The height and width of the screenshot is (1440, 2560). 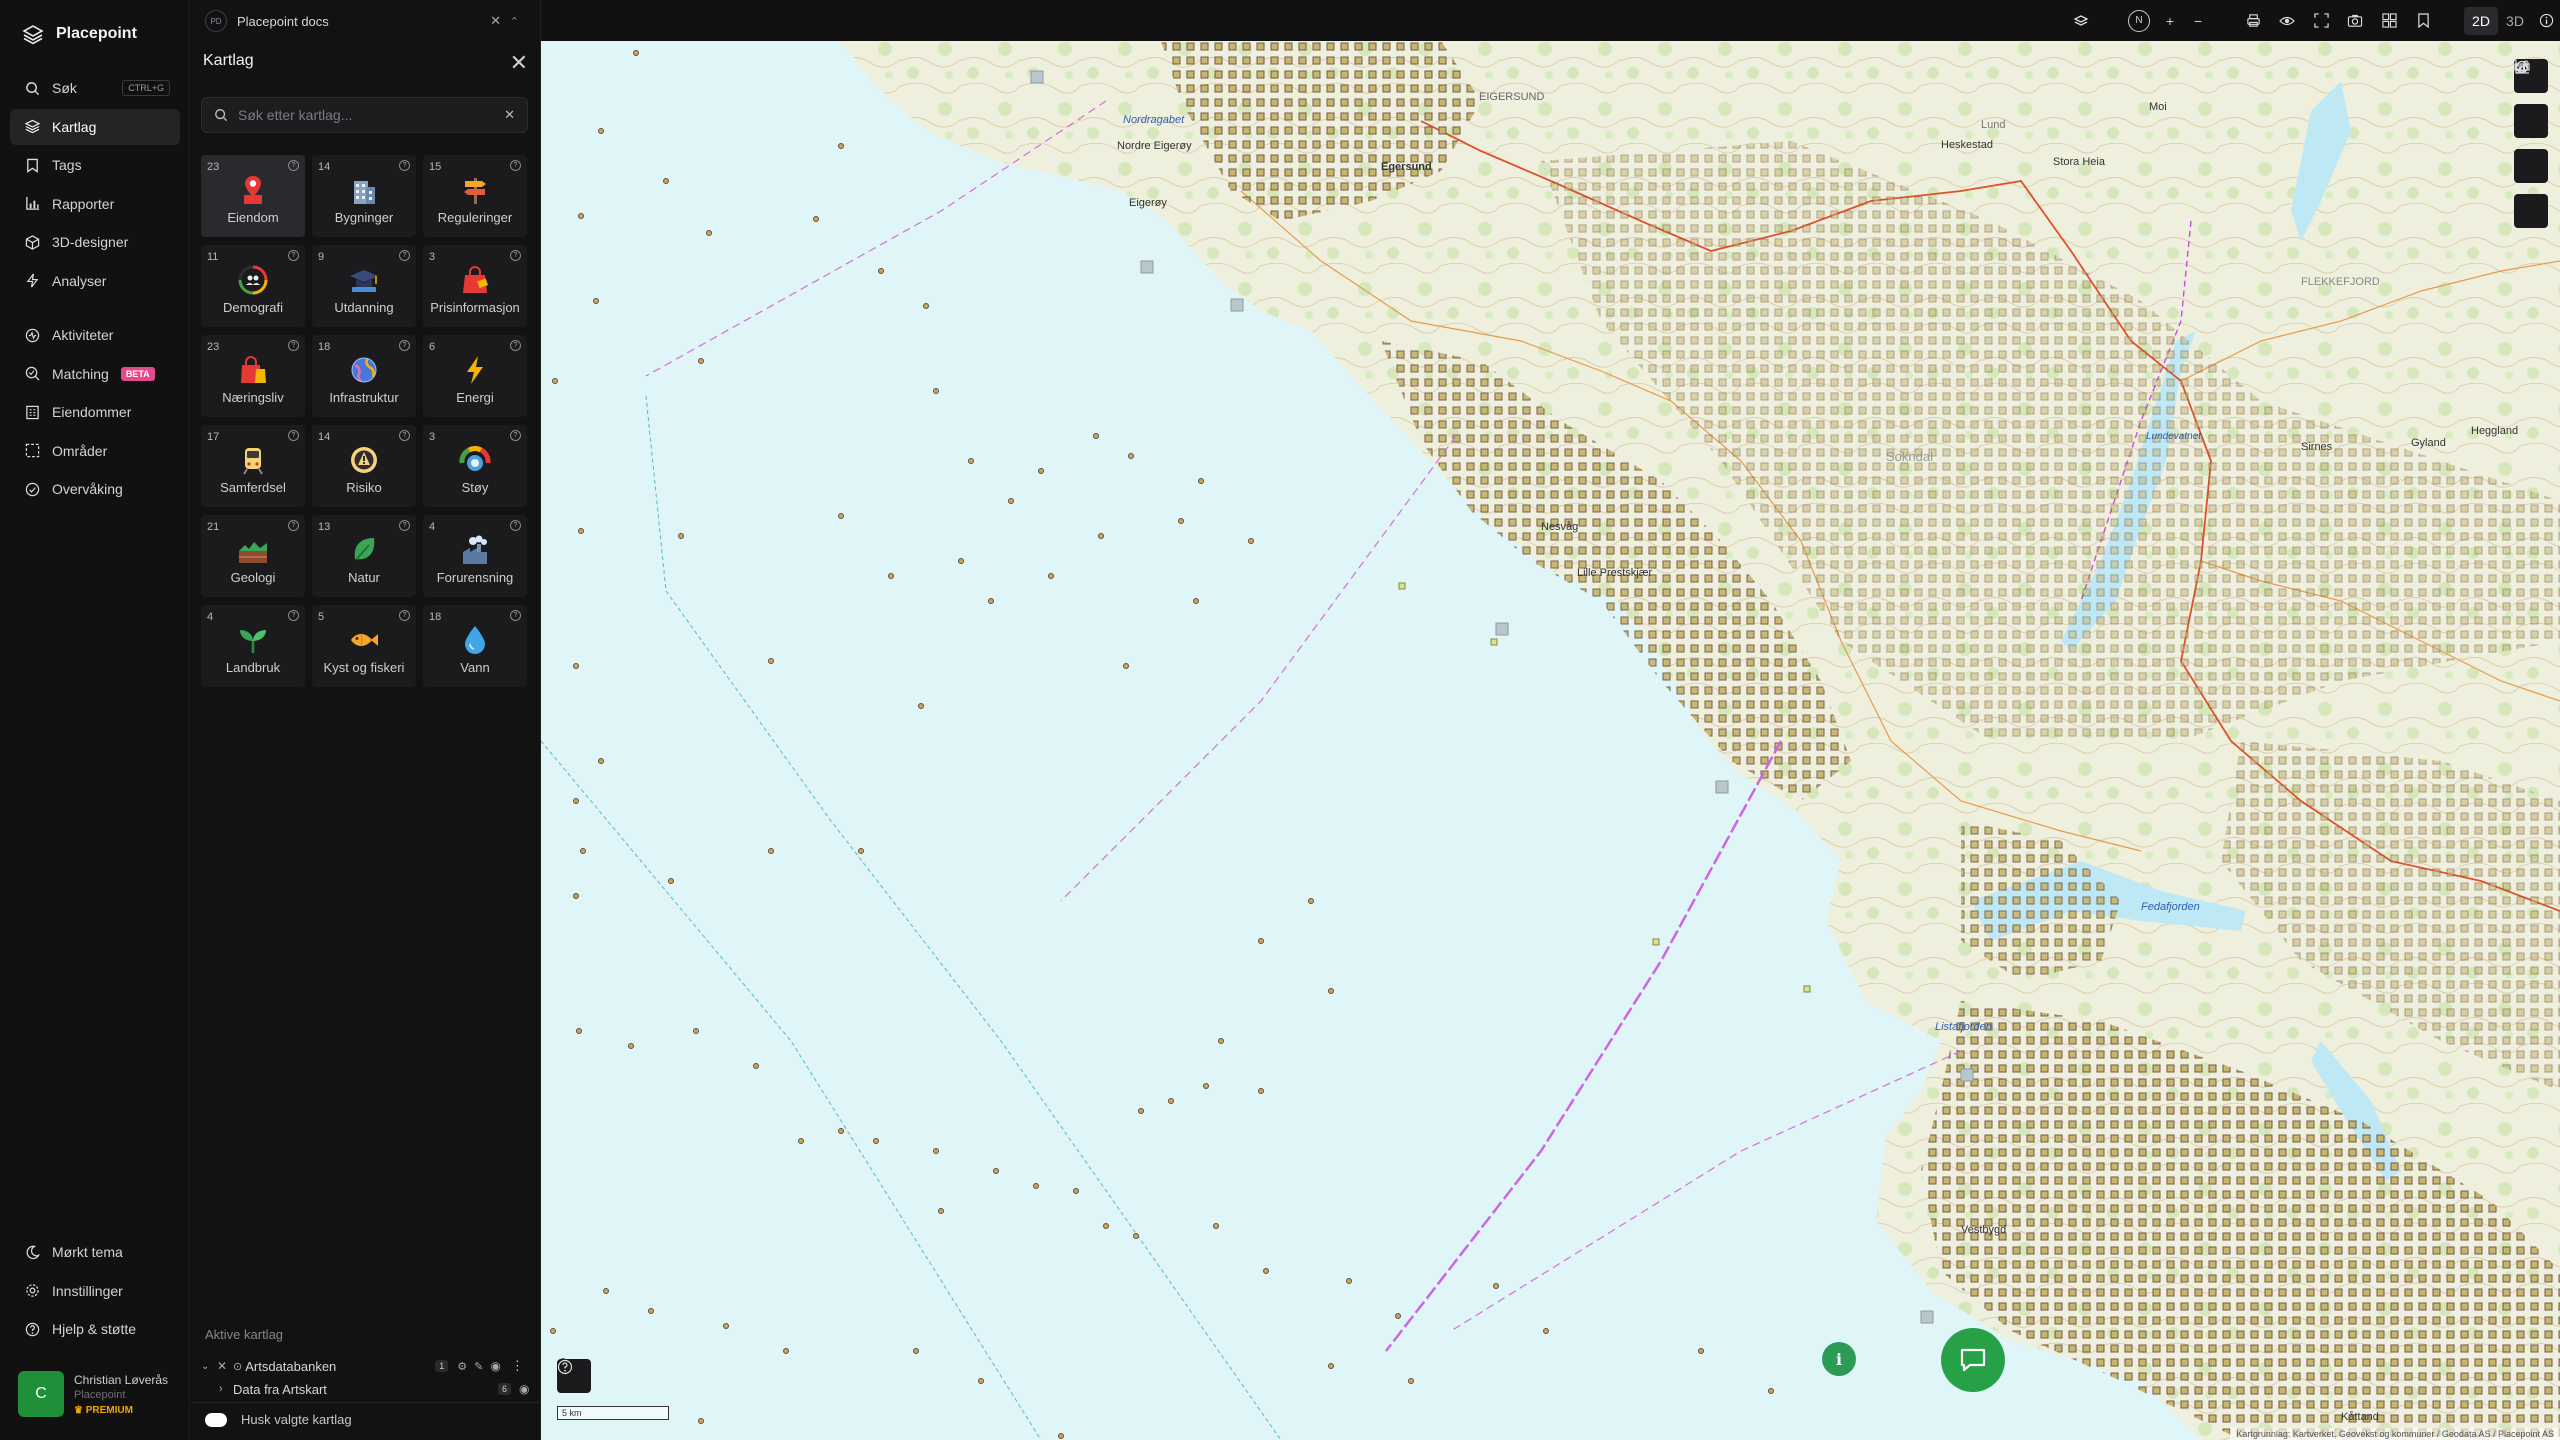 What do you see at coordinates (221, 115) in the screenshot?
I see `search-icon` at bounding box center [221, 115].